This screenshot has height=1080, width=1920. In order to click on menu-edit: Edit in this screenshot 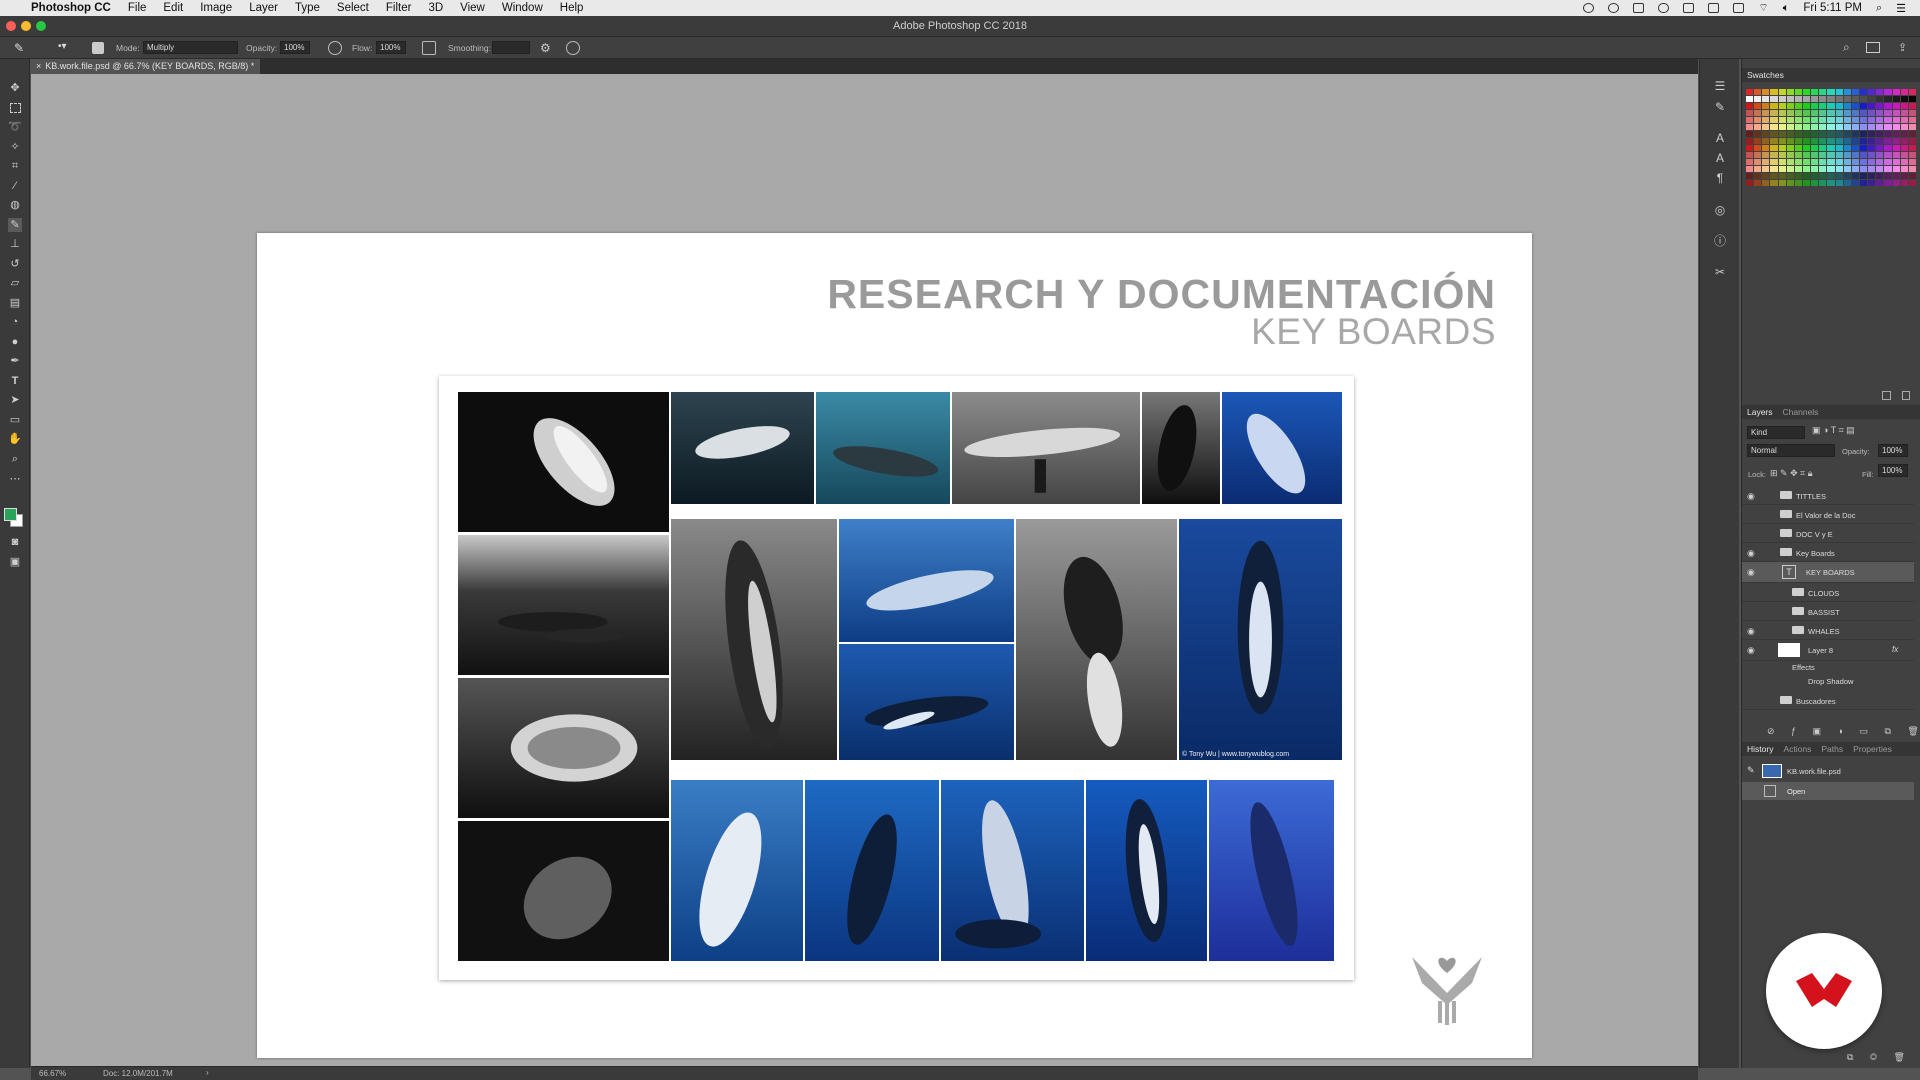, I will do `click(173, 8)`.